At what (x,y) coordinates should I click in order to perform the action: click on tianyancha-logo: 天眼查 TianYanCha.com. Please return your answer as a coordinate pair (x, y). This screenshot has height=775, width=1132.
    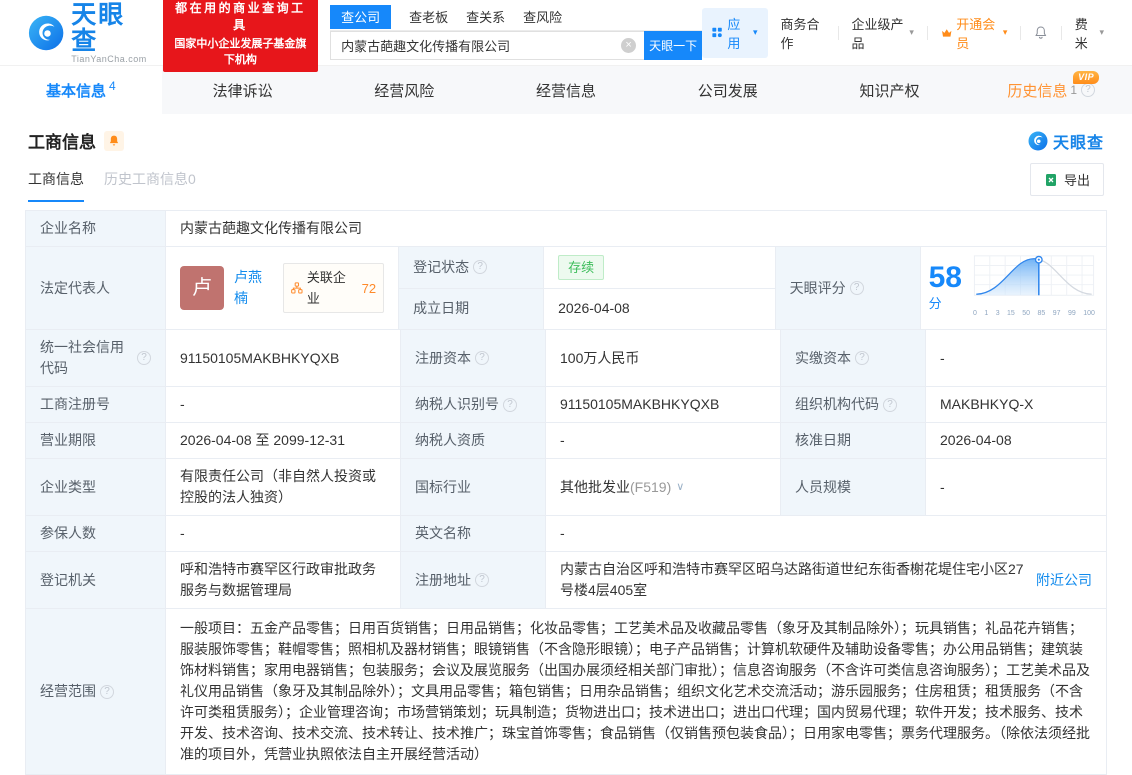
    Looking at the image, I should click on (88, 33).